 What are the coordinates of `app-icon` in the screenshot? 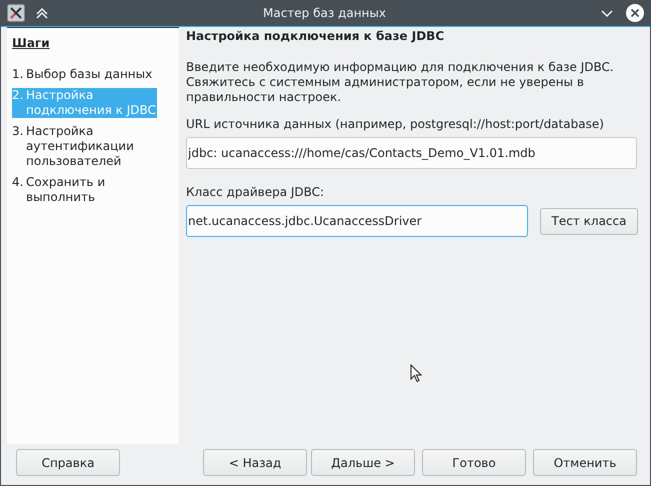 It's located at (16, 13).